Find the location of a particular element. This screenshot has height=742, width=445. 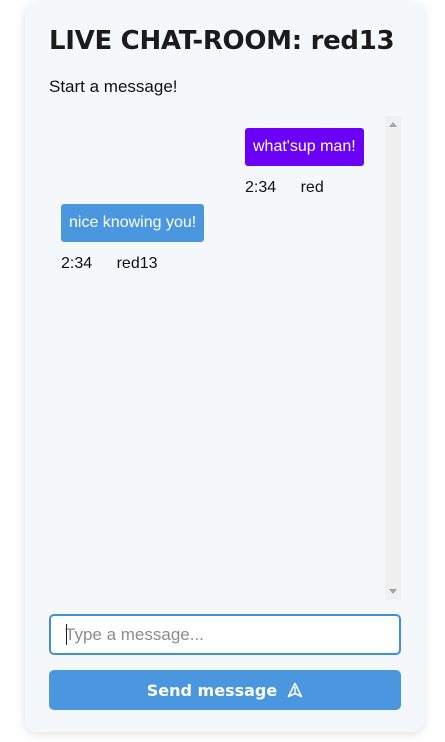

chat-subtitle: Start a message! is located at coordinates (113, 86).